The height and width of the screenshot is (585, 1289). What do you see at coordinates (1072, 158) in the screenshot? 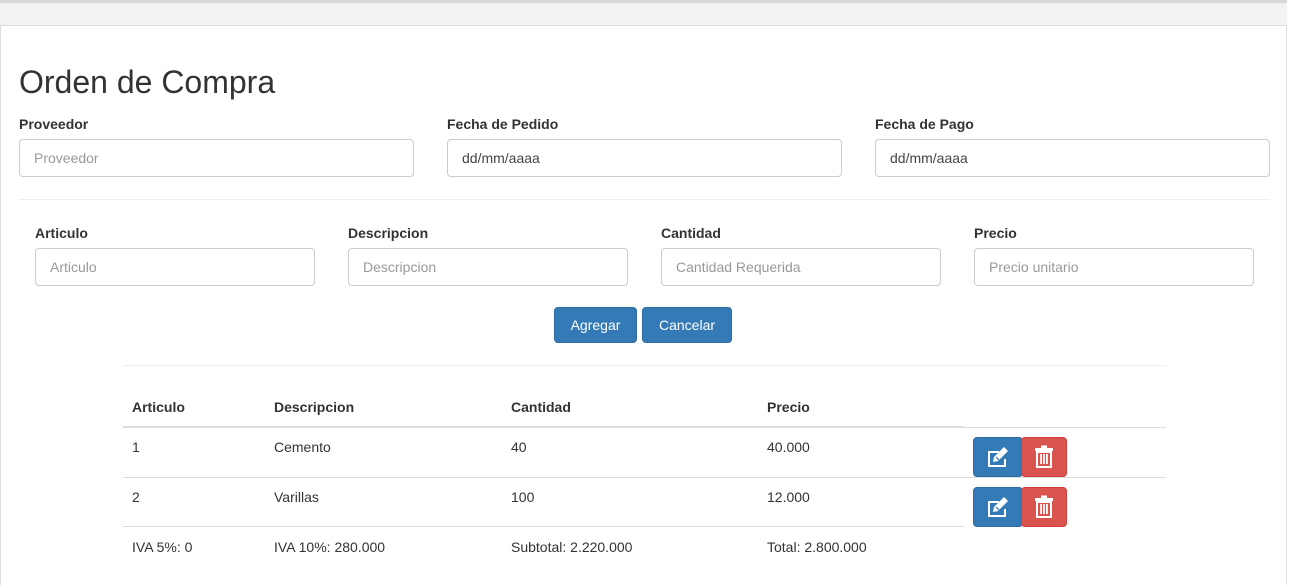
I see `fecha-pago-input` at bounding box center [1072, 158].